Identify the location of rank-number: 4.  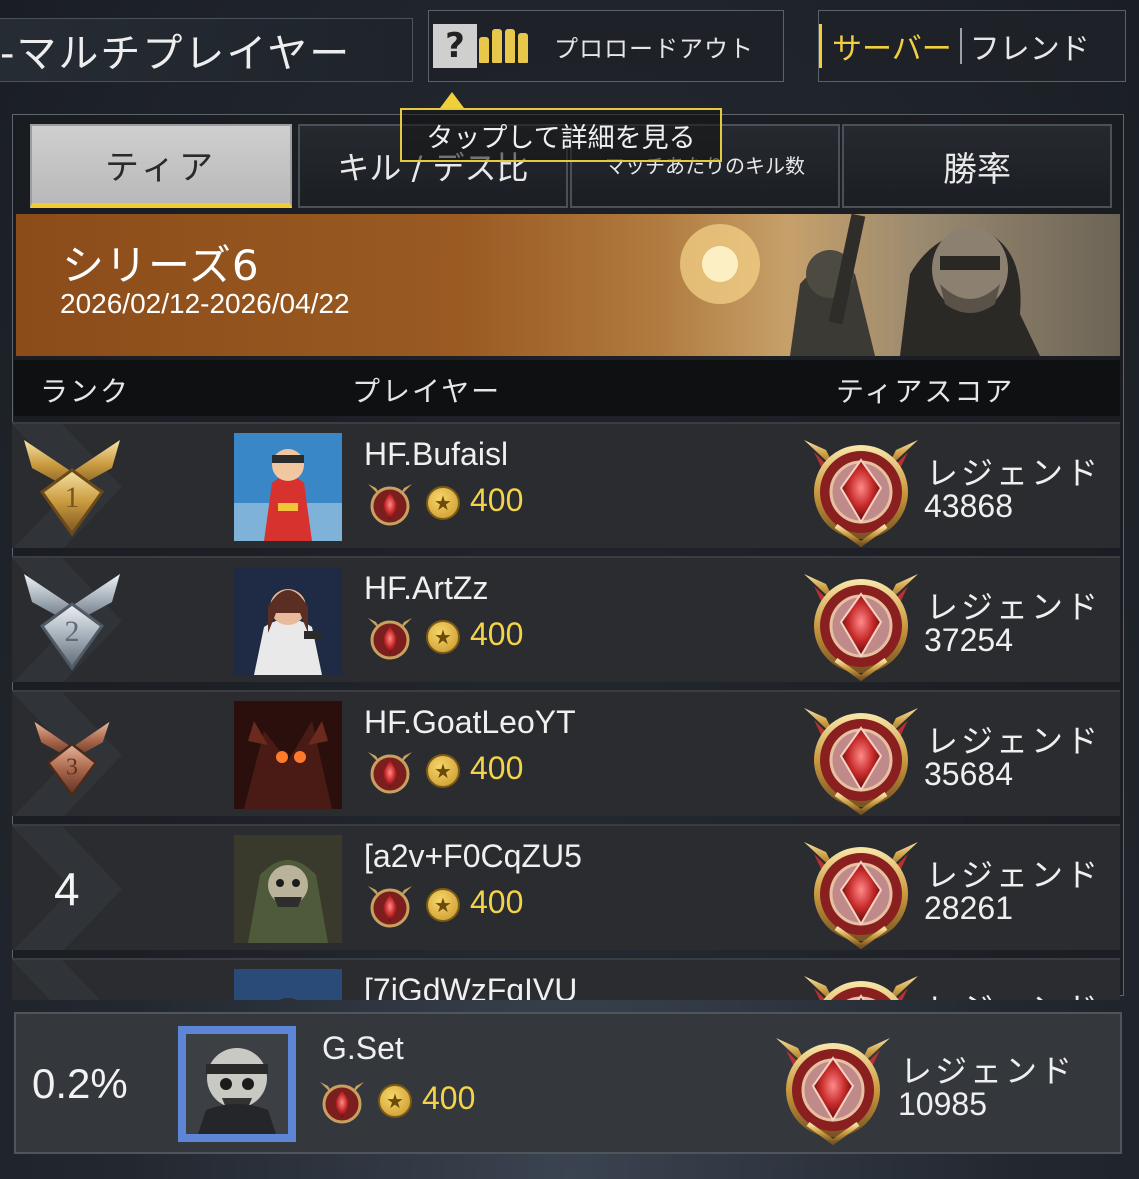
(67, 889).